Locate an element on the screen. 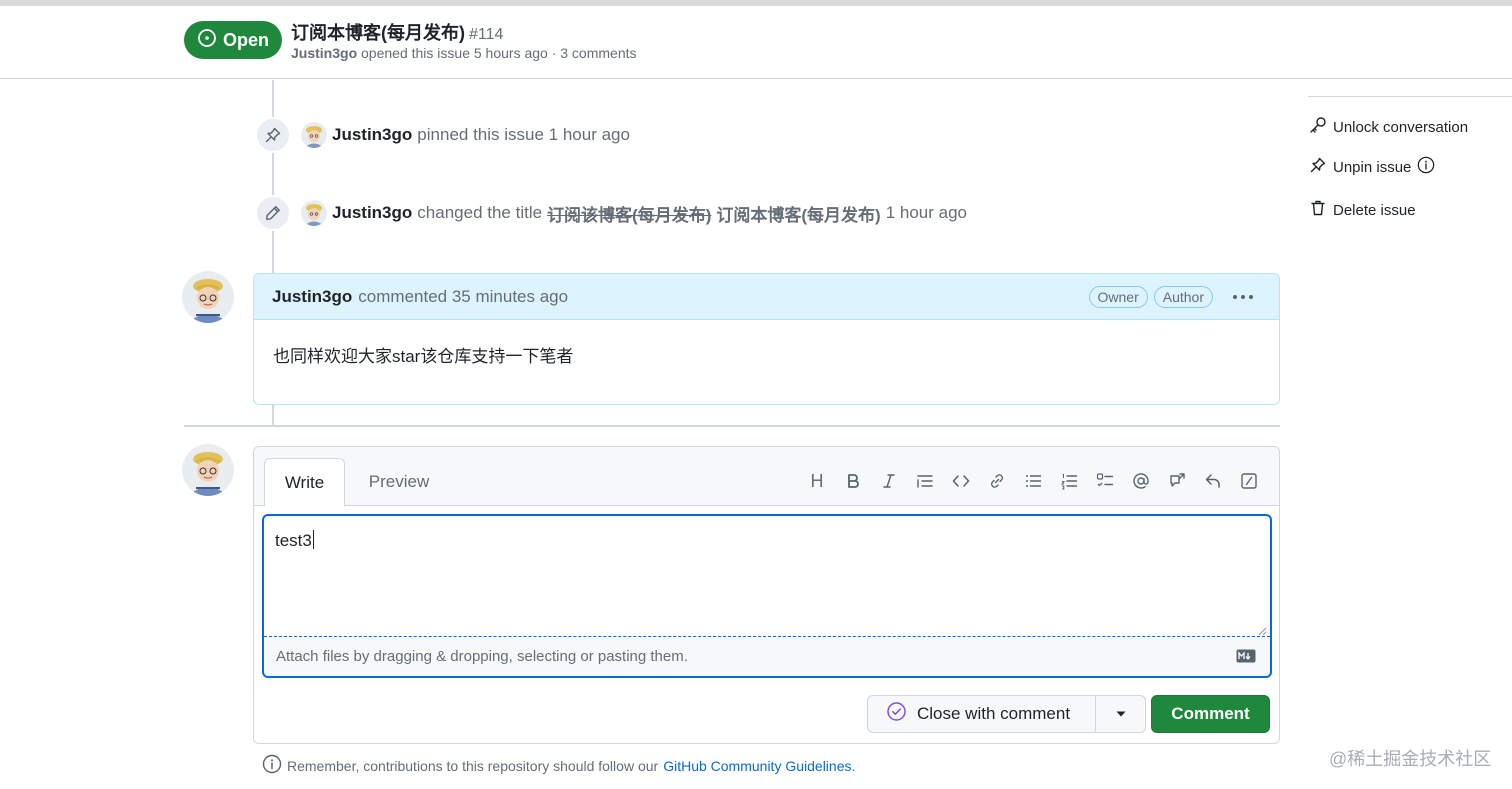 The height and width of the screenshot is (789, 1512). cross-reference-icon is located at coordinates (1177, 481).